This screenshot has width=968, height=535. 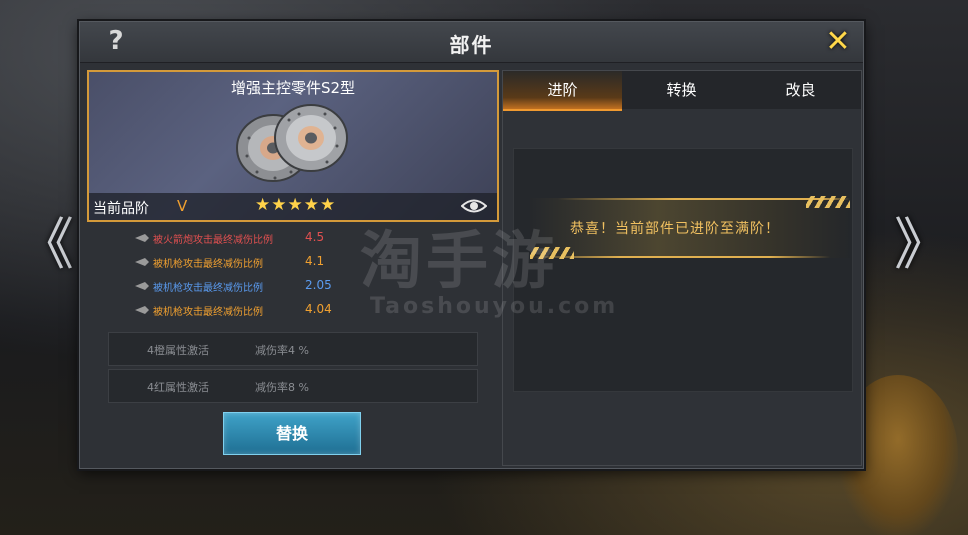 I want to click on stat-row: 被机枪攻击最终减伤比例 4.1, so click(x=291, y=263).